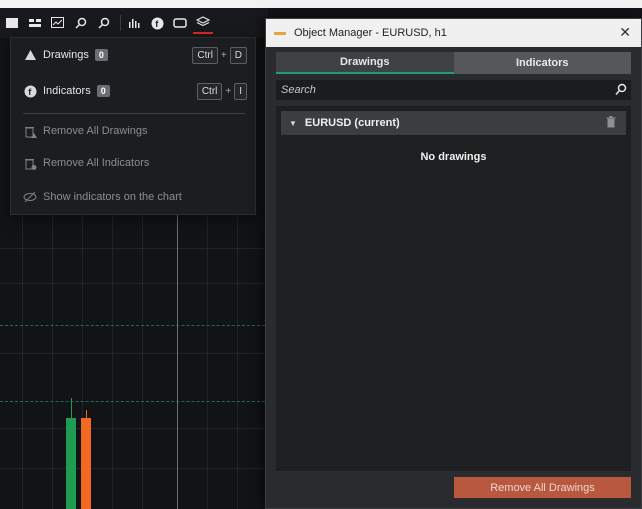  What do you see at coordinates (298, 90) in the screenshot?
I see `search-placeholder: Search` at bounding box center [298, 90].